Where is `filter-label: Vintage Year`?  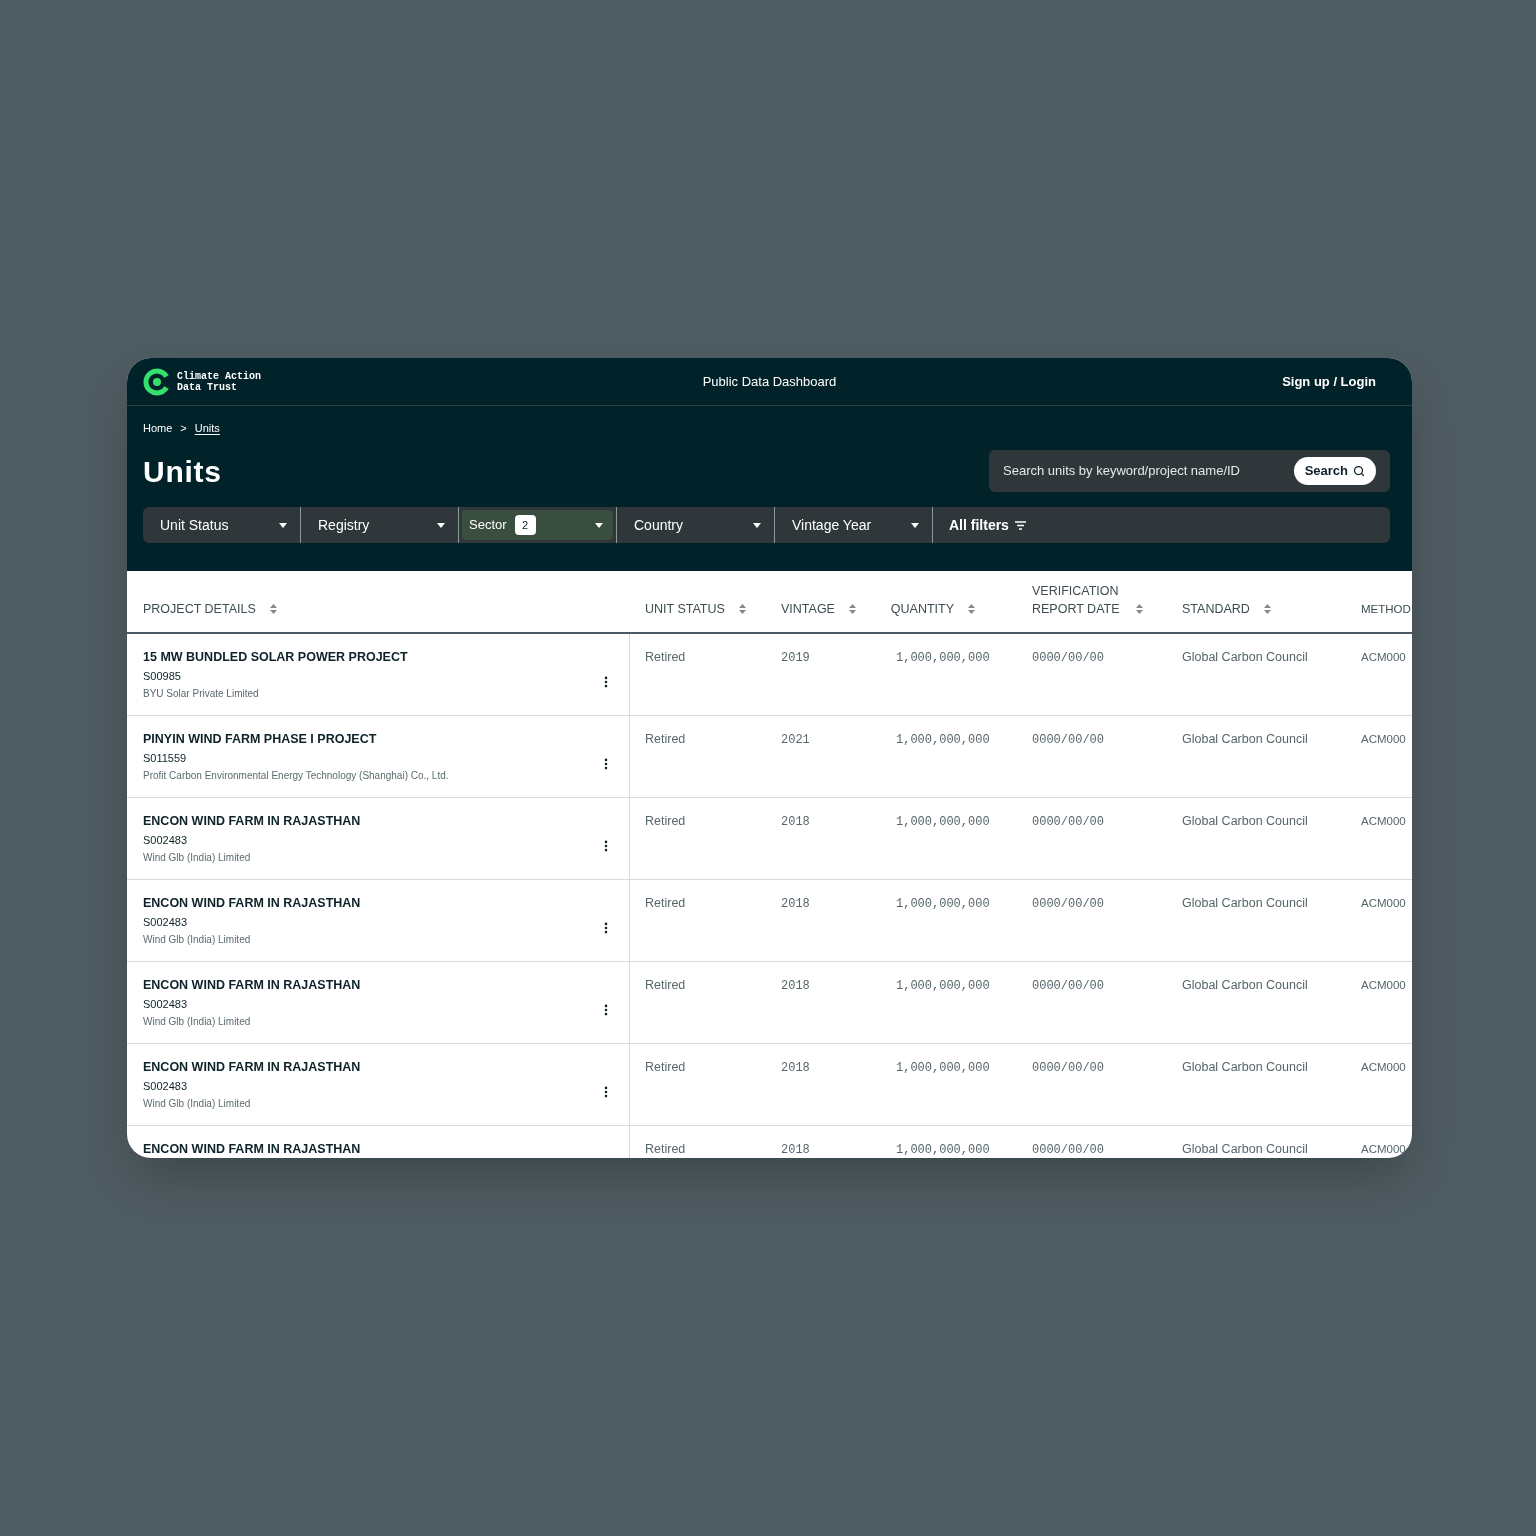
filter-label: Vintage Year is located at coordinates (832, 525).